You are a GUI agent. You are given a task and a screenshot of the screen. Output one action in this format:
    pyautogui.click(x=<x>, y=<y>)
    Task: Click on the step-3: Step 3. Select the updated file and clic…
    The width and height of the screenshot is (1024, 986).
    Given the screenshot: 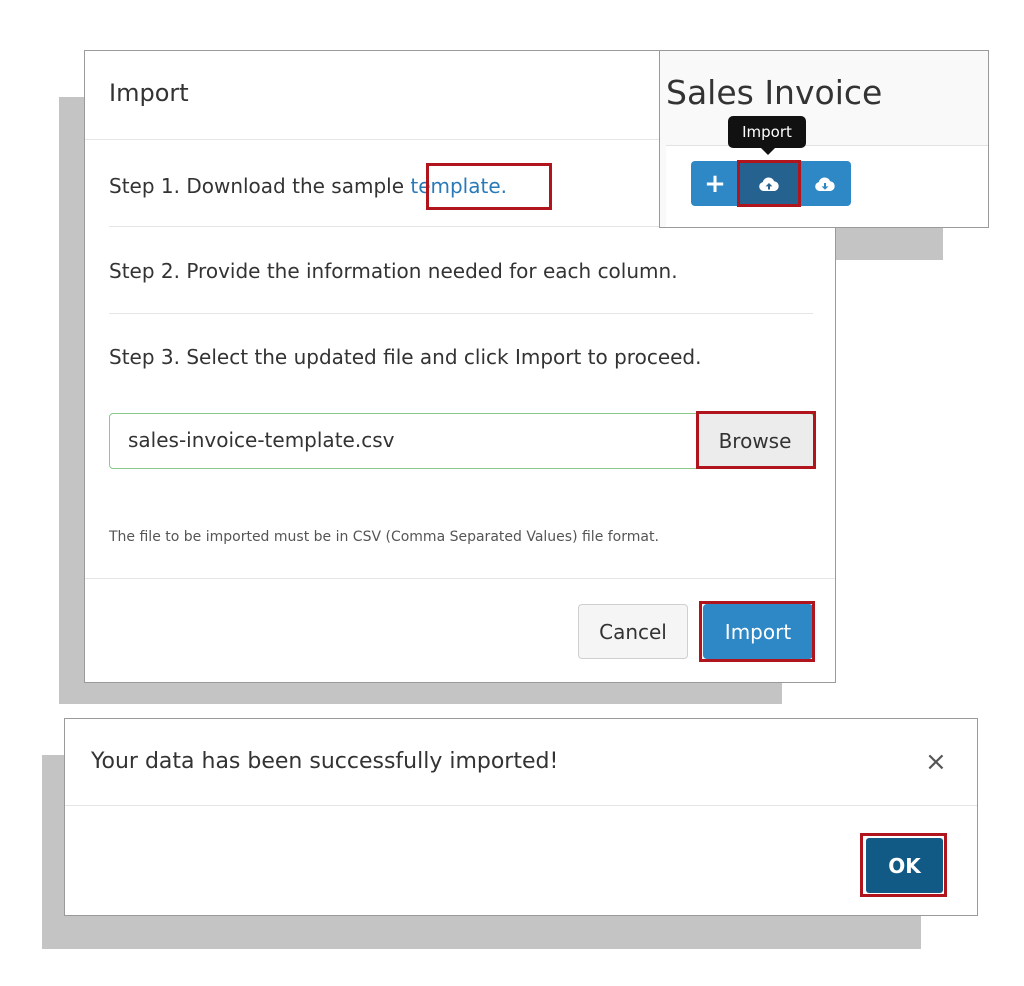 What is the action you would take?
    pyautogui.click(x=405, y=357)
    